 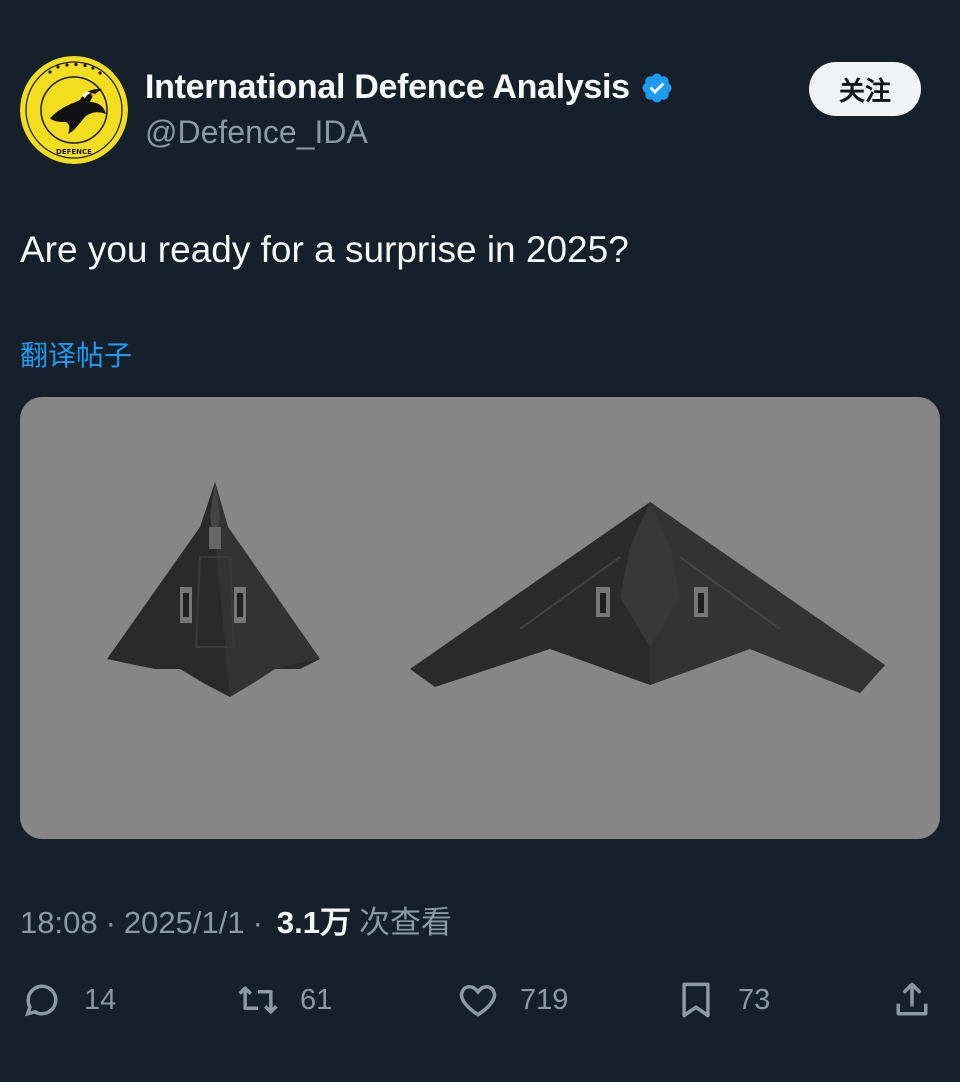 I want to click on translate-post-link: 翻译帖子, so click(x=76, y=354).